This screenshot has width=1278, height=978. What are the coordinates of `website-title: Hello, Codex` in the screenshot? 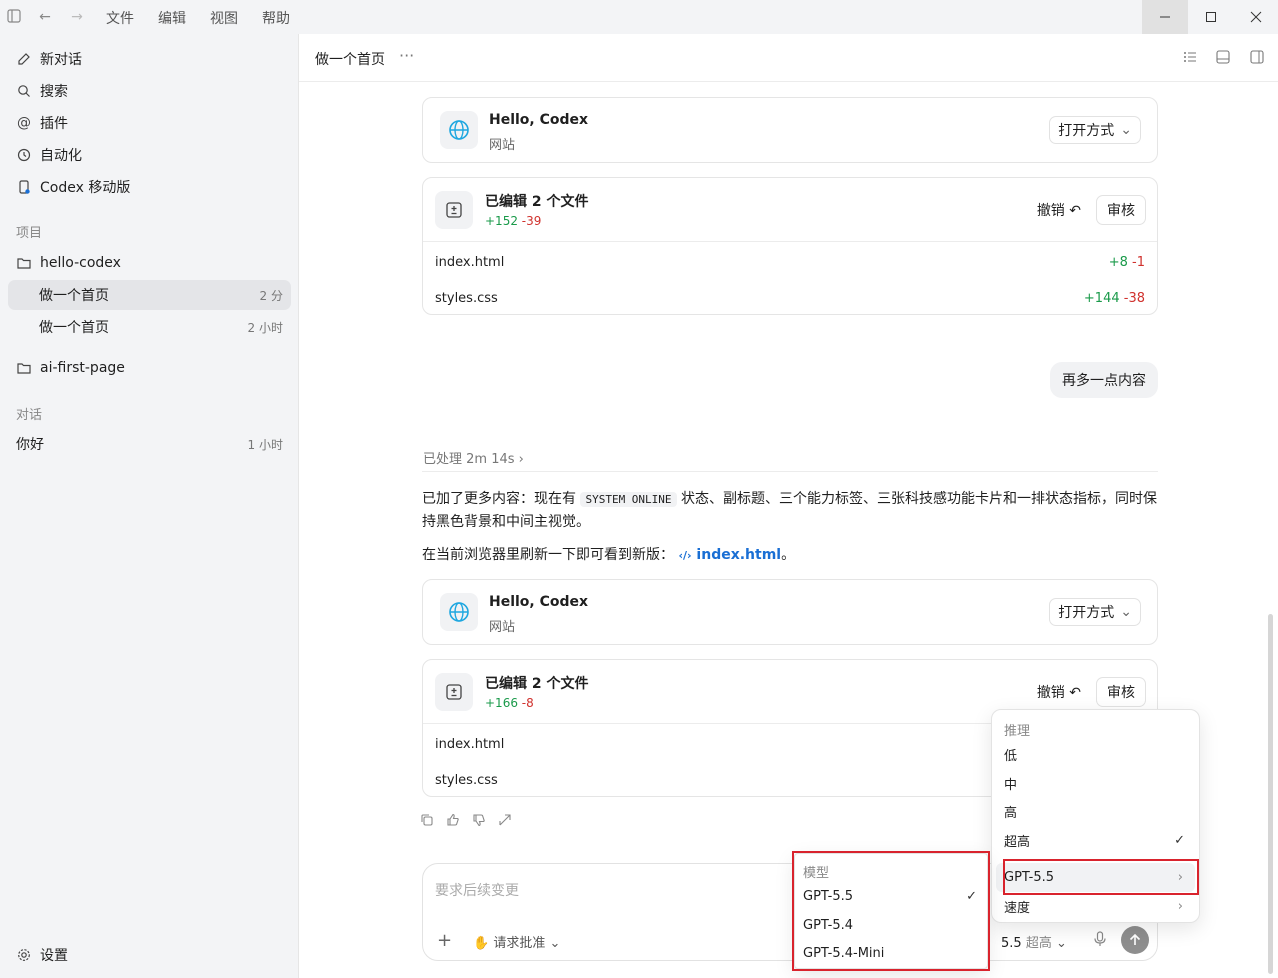 It's located at (539, 602).